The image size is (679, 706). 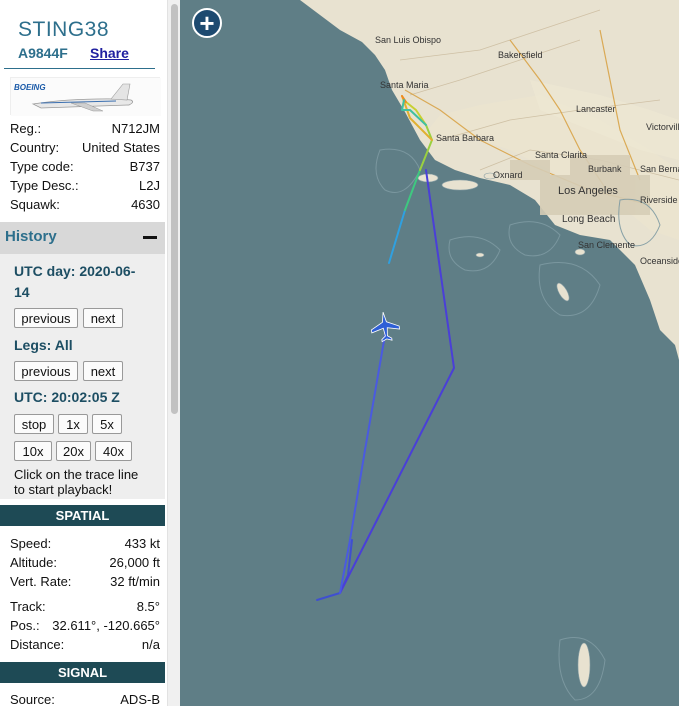 What do you see at coordinates (82, 515) in the screenshot?
I see `spatial-header: SPATIAL` at bounding box center [82, 515].